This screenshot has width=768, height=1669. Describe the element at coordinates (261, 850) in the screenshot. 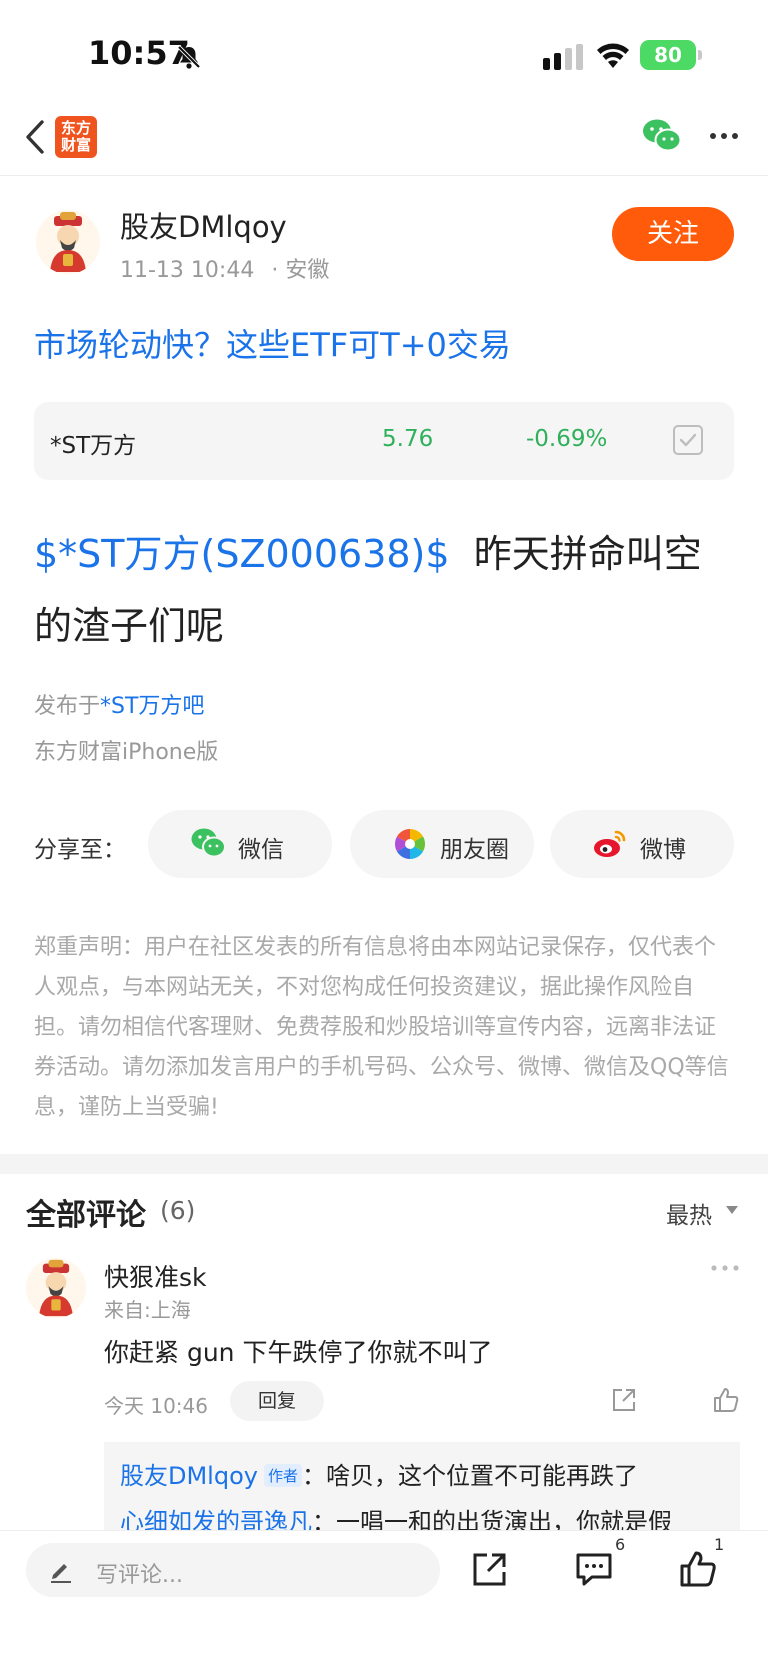

I see `share-wechat-label: 微信` at that location.